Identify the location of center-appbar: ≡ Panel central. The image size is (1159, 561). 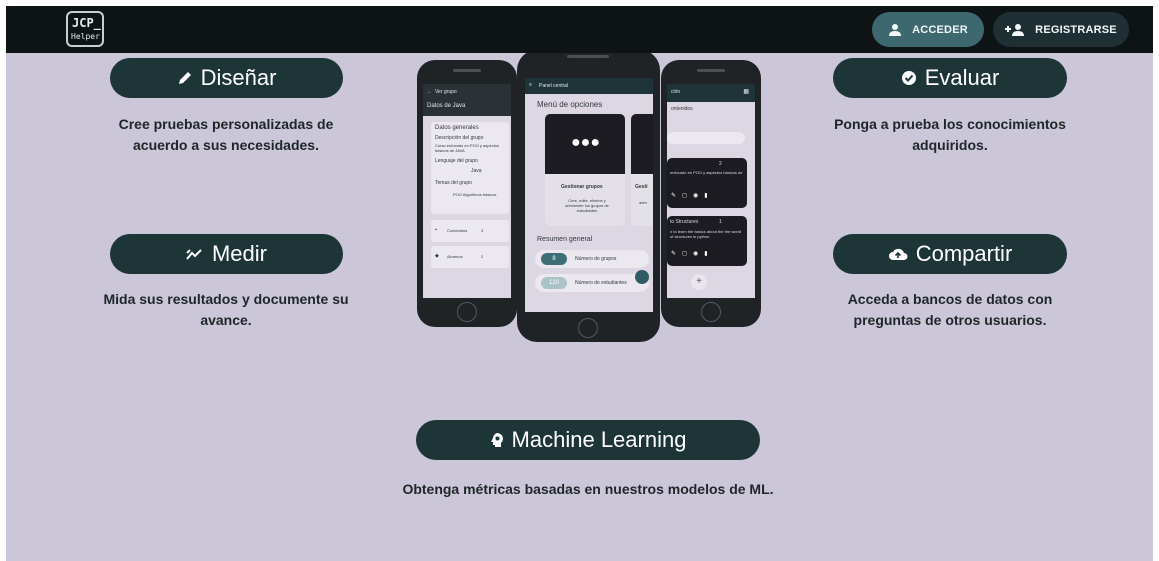
(589, 86).